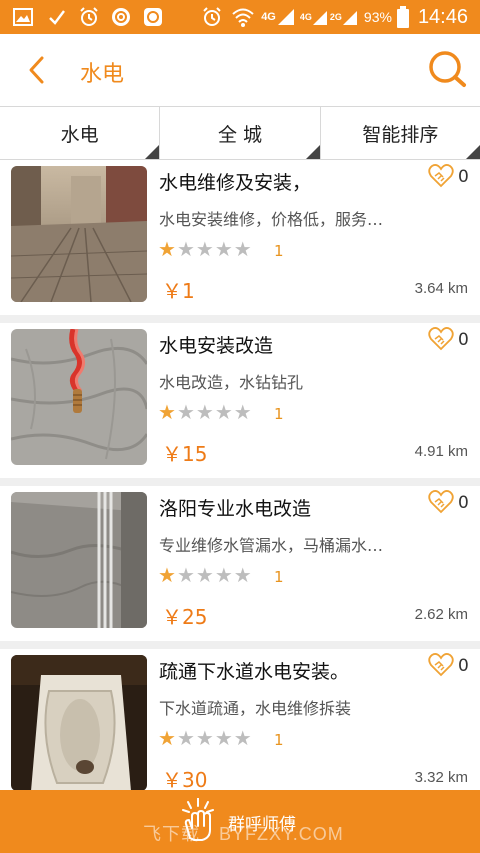  Describe the element at coordinates (268, 17) in the screenshot. I see `network-type-label: 4G` at that location.